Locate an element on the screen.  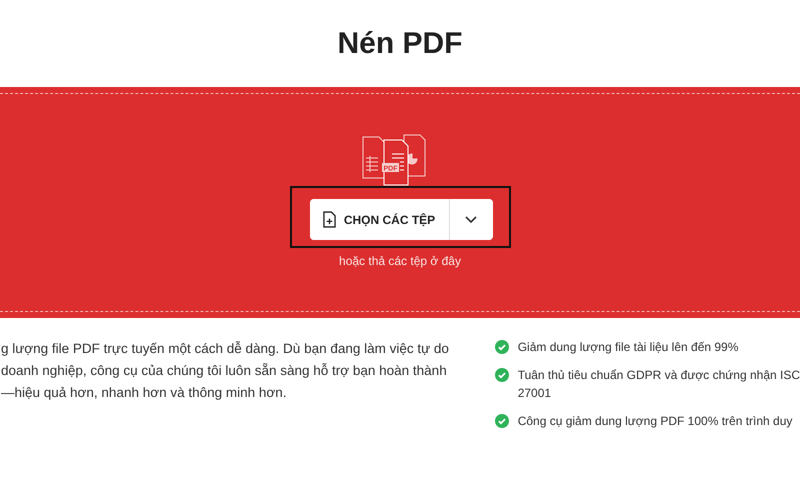
chevron-down-icon is located at coordinates (471, 220).